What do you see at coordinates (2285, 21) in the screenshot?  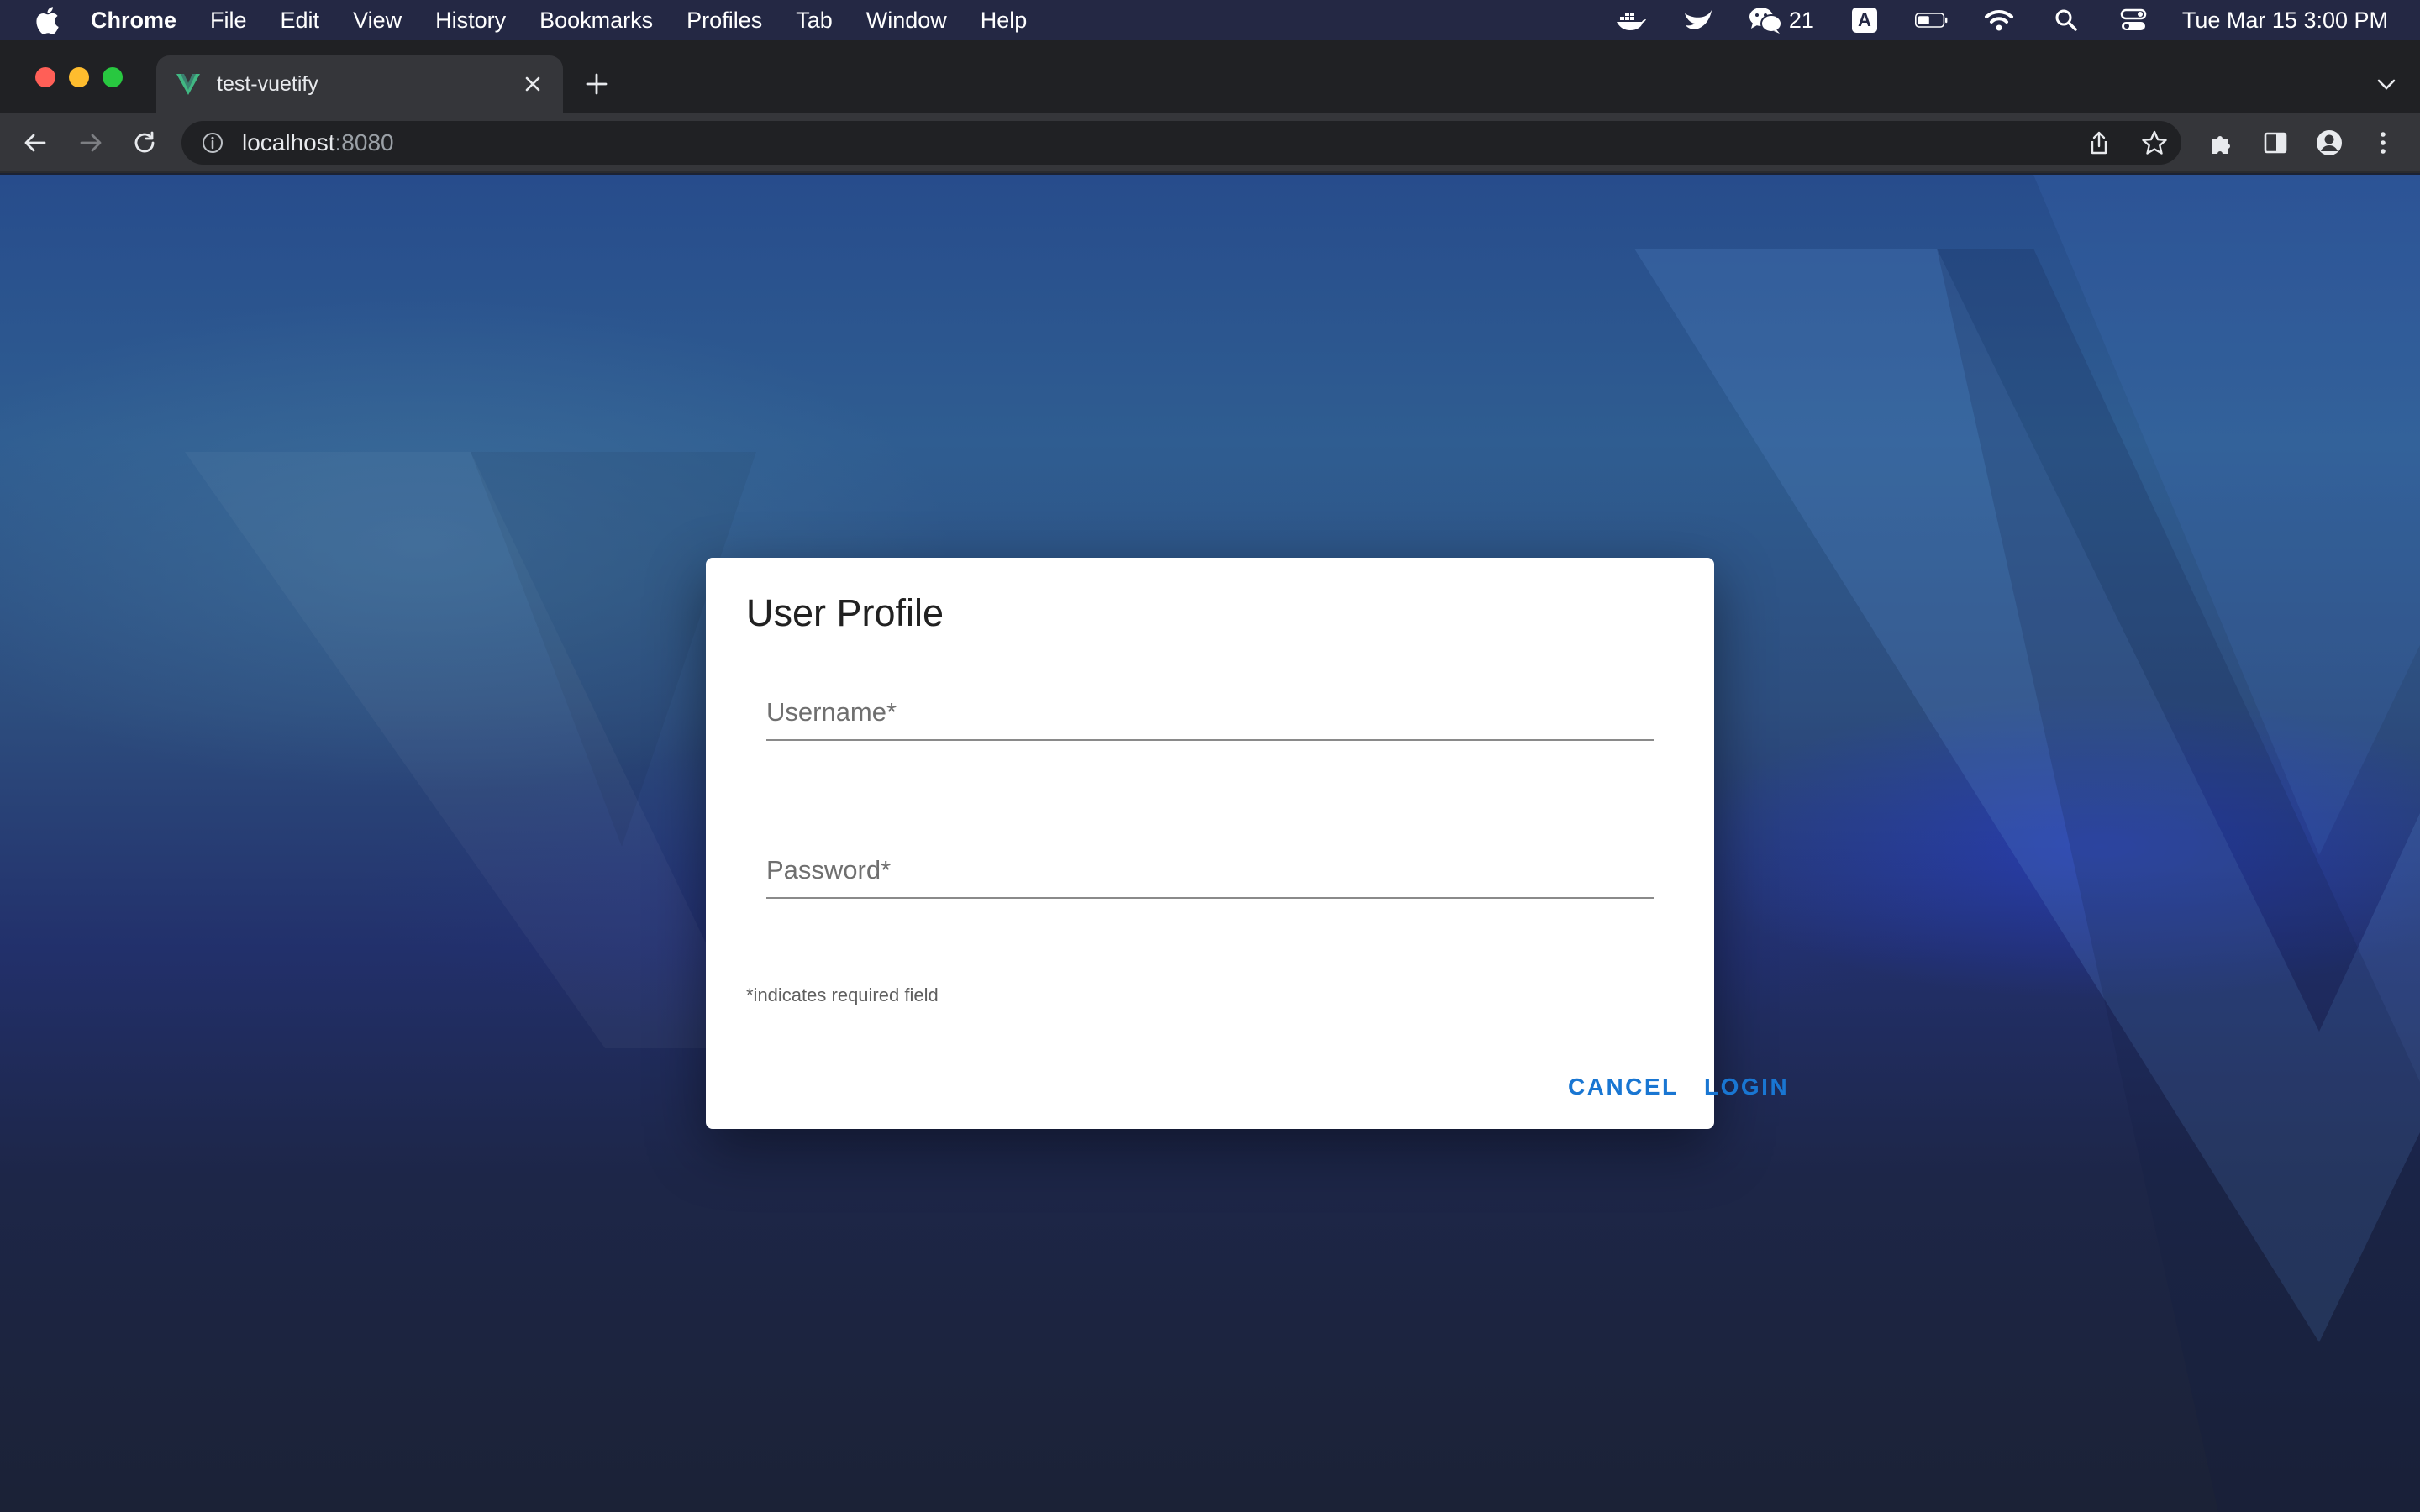 I see `menubar-clock: Tue Mar 15 3:00 PM` at bounding box center [2285, 21].